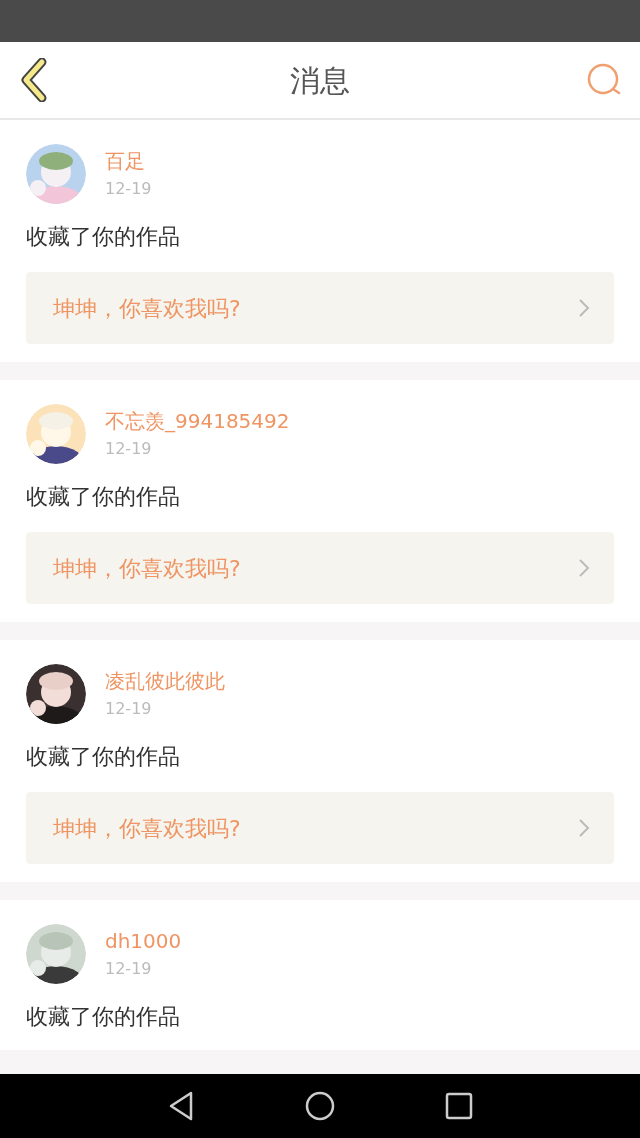  What do you see at coordinates (320, 1106) in the screenshot?
I see `home-icon` at bounding box center [320, 1106].